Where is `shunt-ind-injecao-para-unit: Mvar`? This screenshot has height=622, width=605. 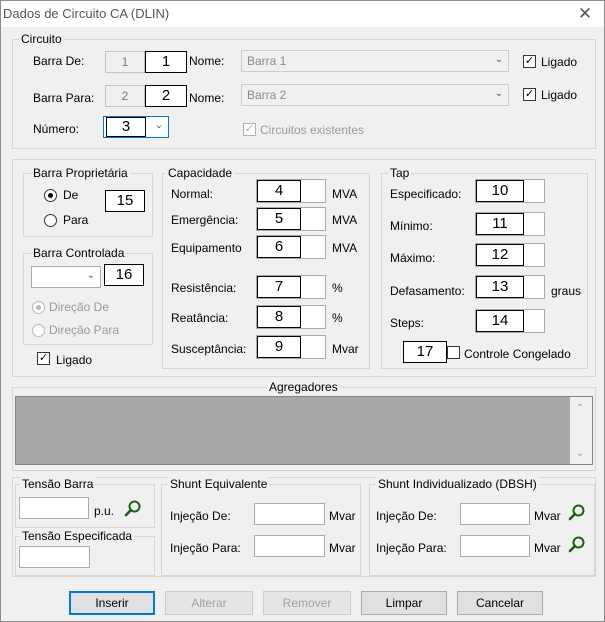 shunt-ind-injecao-para-unit: Mvar is located at coordinates (547, 548).